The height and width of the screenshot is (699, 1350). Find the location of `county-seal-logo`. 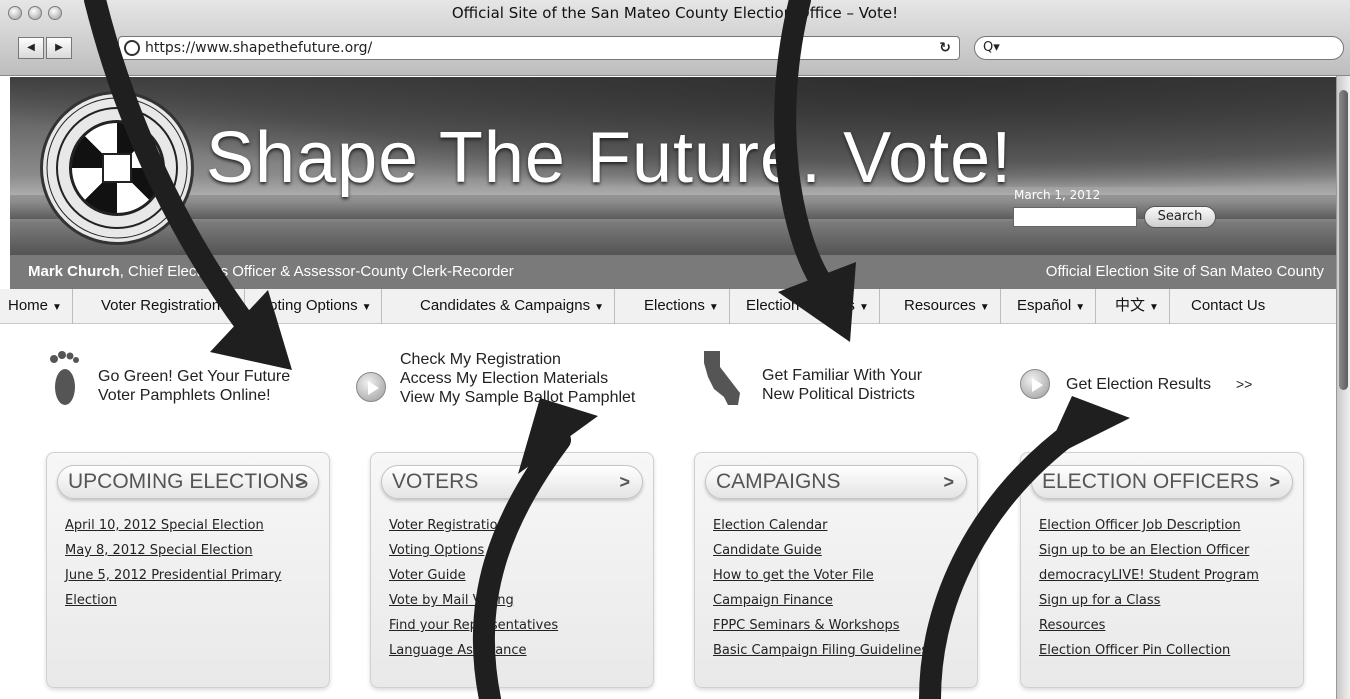

county-seal-logo is located at coordinates (117, 168).